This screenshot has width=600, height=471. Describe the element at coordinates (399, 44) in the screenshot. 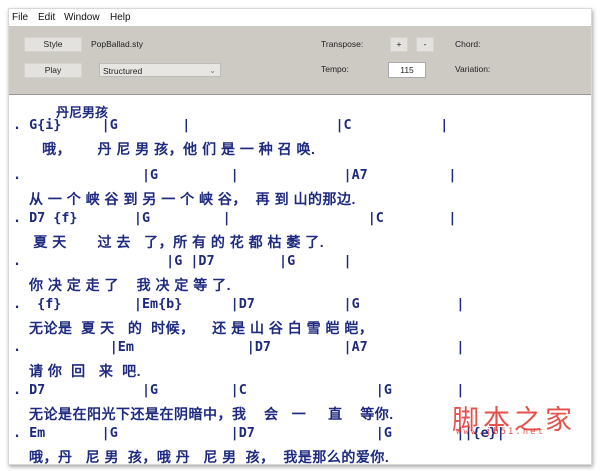

I see `transpose-up-button: +` at that location.